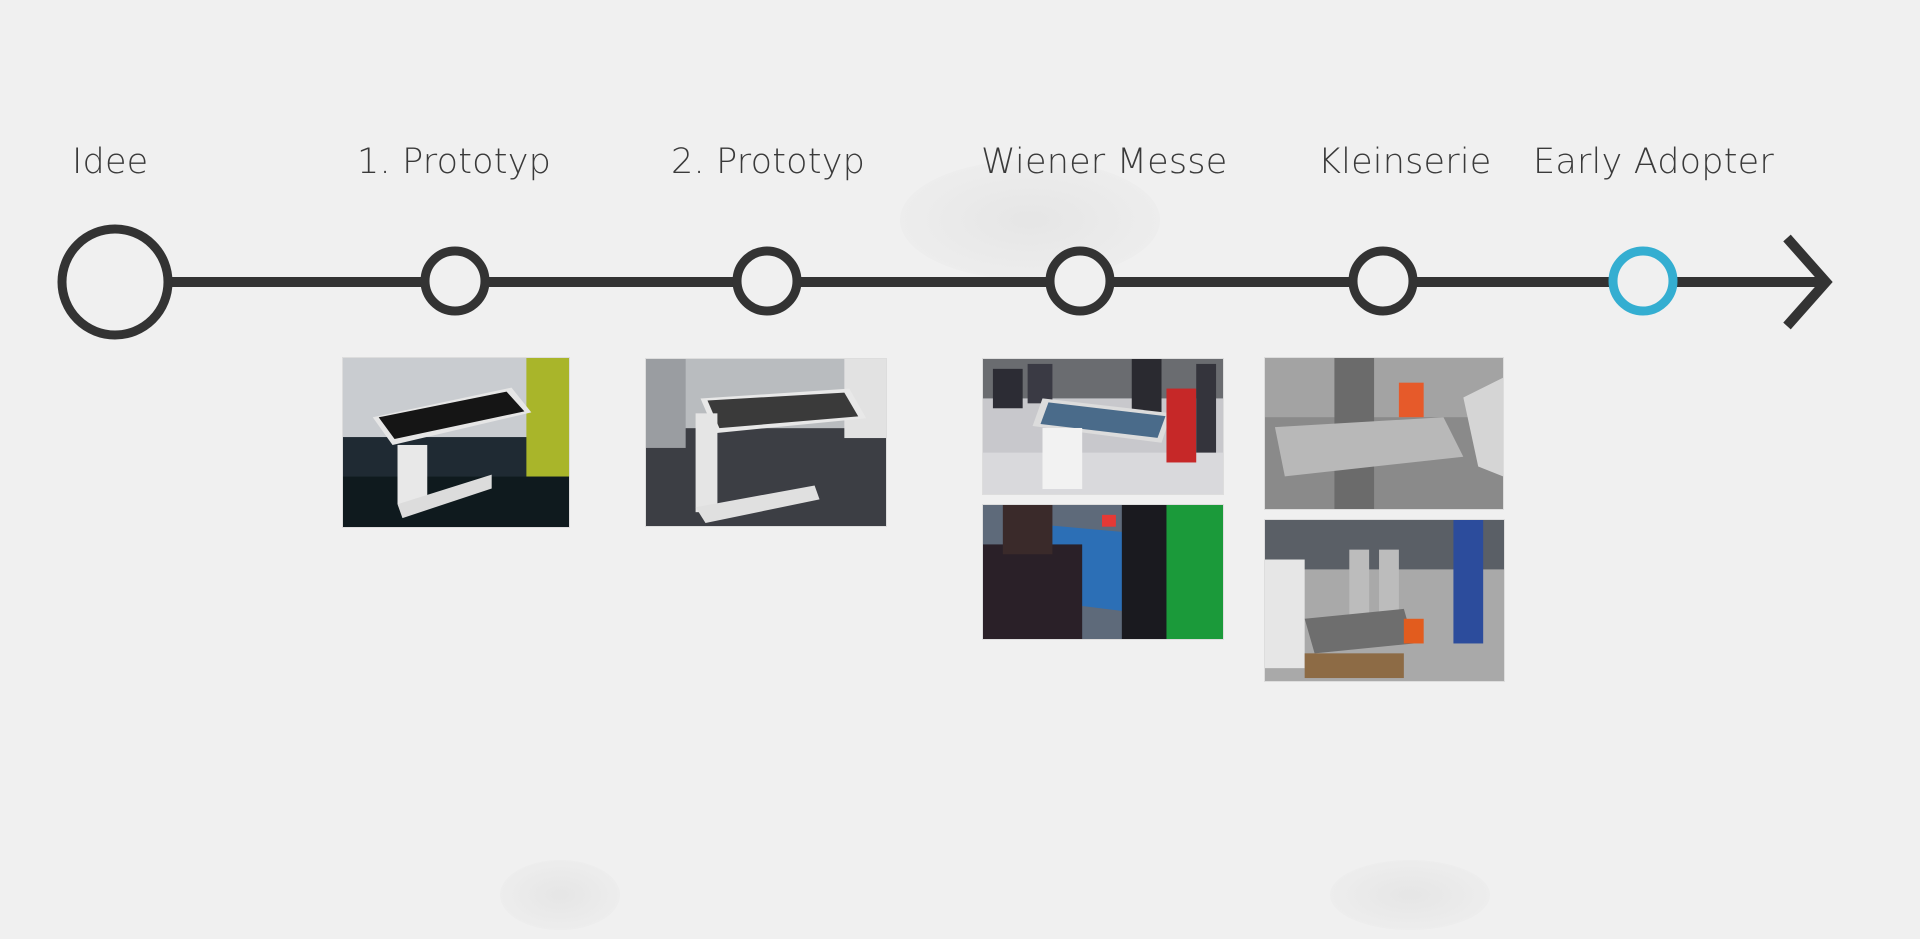 This screenshot has width=1920, height=939. Describe the element at coordinates (1643, 281) in the screenshot. I see `node-early-adopter` at that location.